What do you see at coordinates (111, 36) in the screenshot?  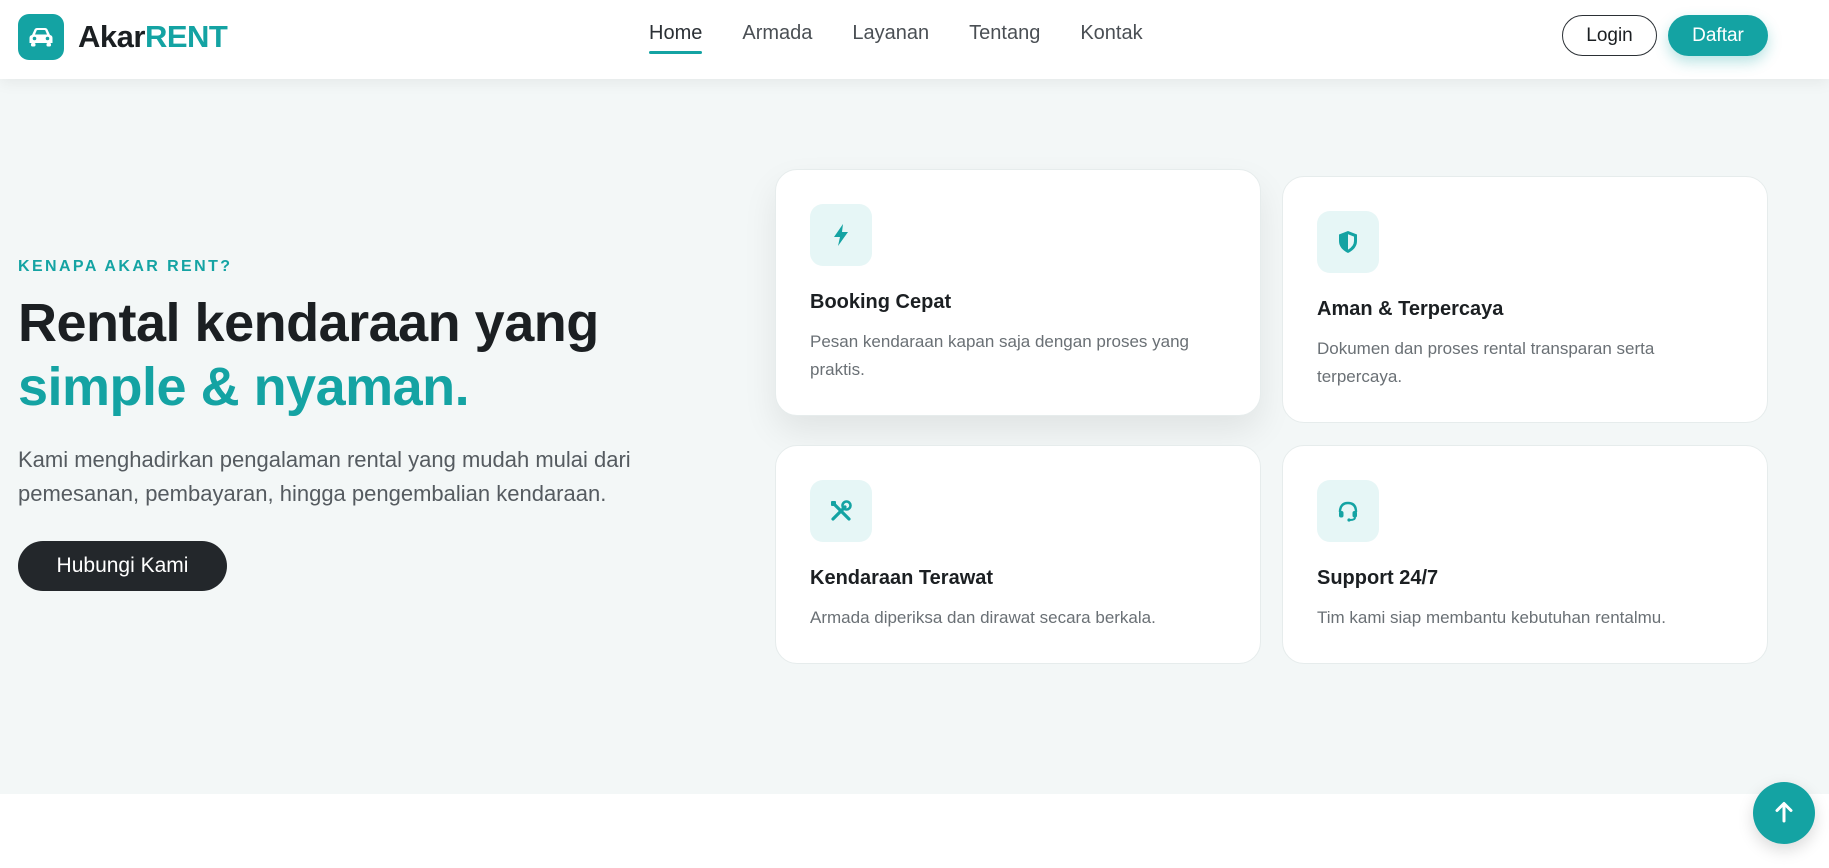 I see `brand-name-part1: Akar` at bounding box center [111, 36].